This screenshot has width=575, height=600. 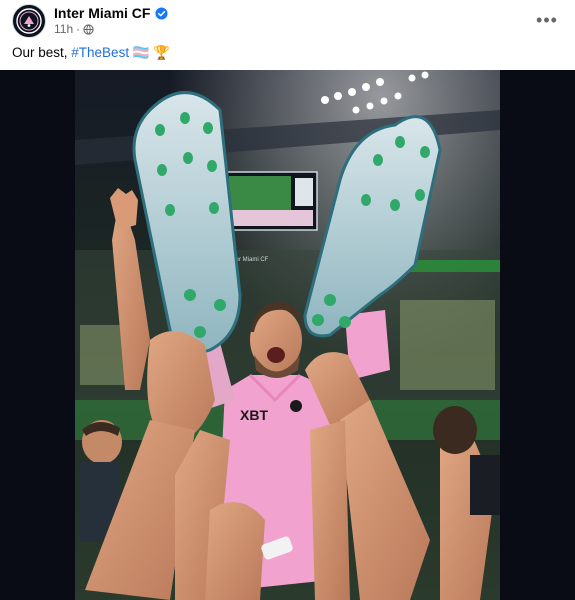 What do you see at coordinates (102, 13) in the screenshot?
I see `page-name-link: Inter Miami CF` at bounding box center [102, 13].